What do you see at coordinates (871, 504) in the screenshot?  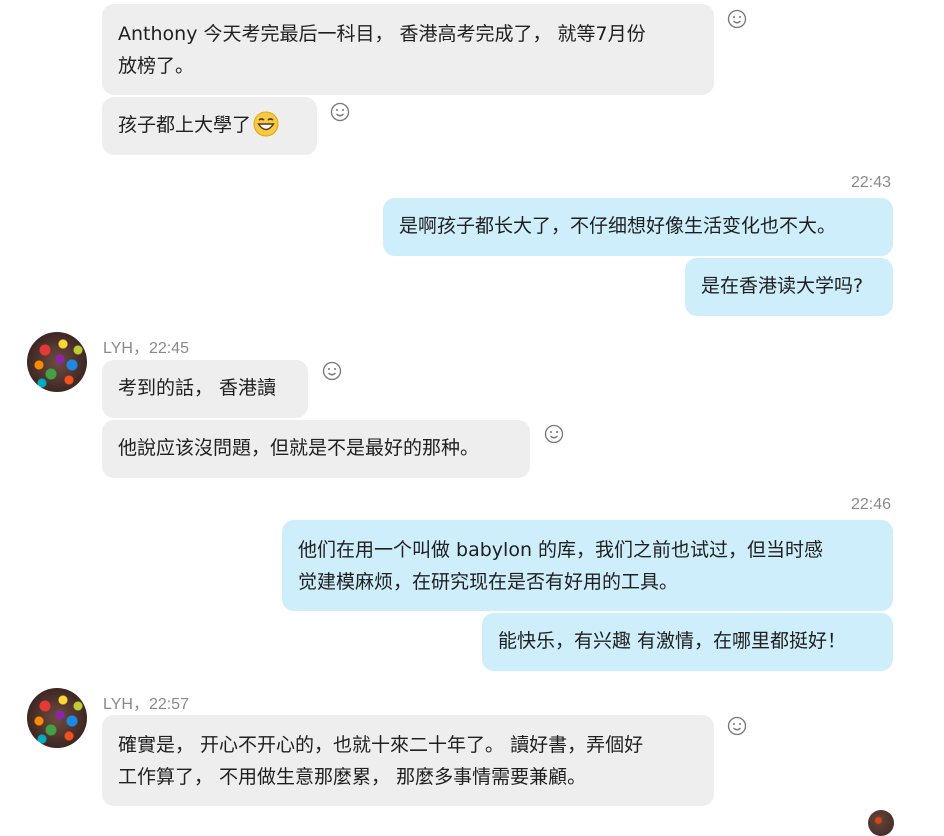 I see `message-timestamp: 22:46` at bounding box center [871, 504].